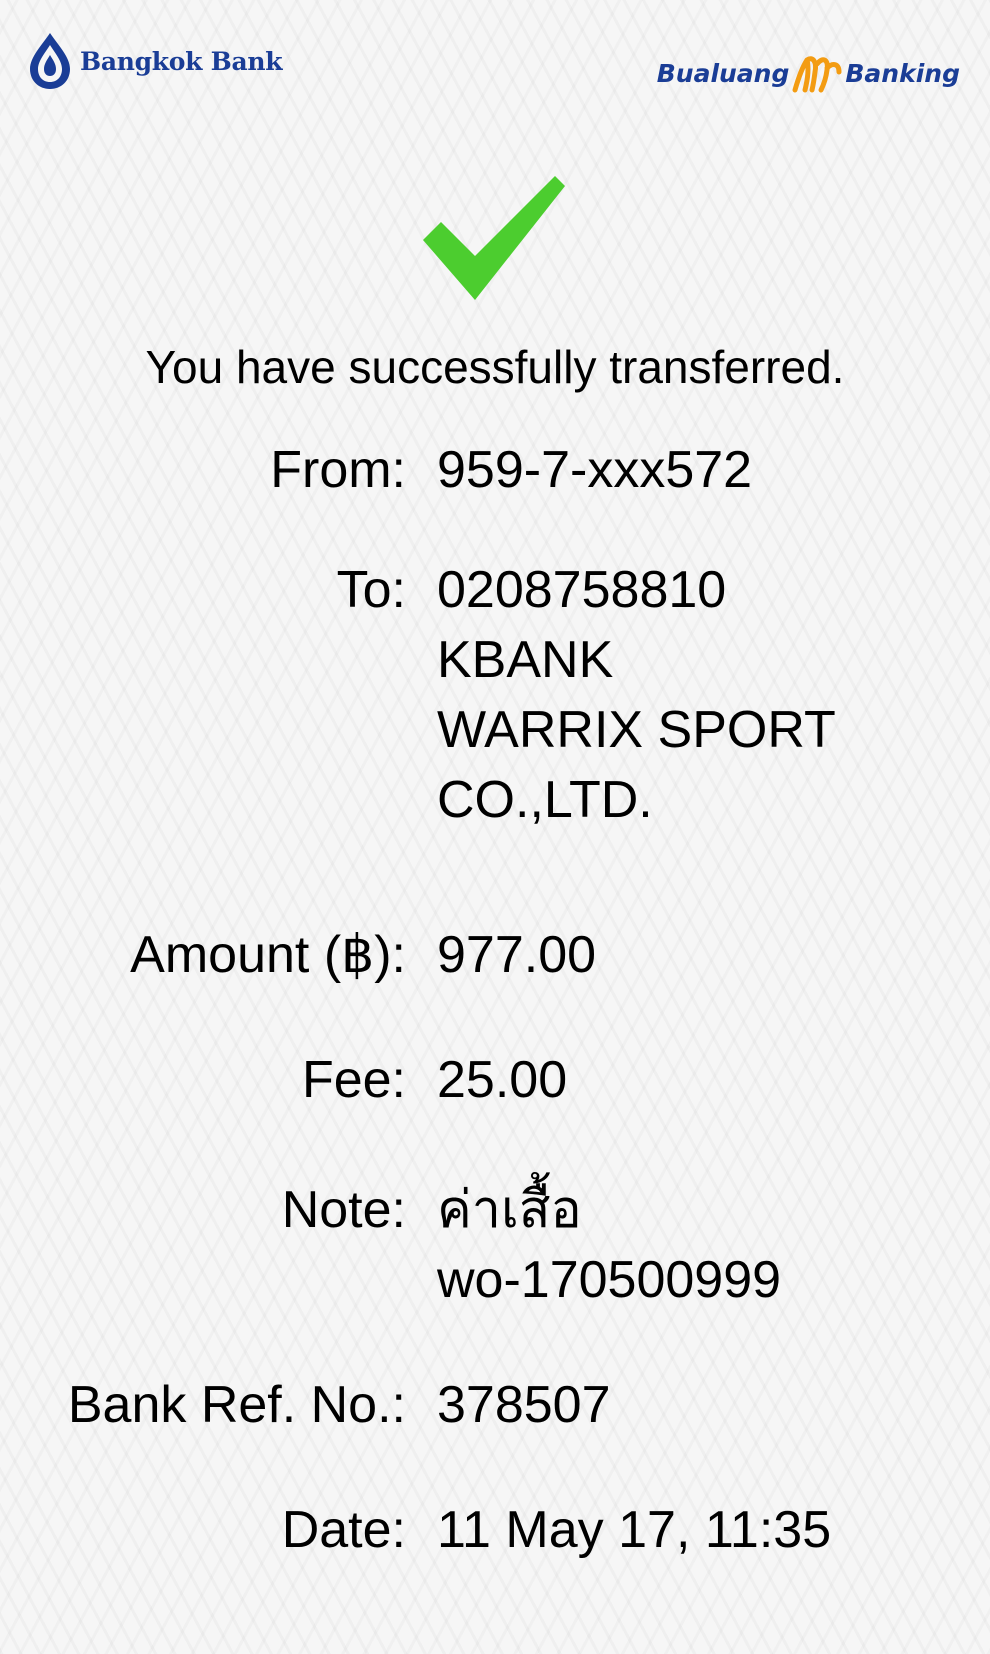  What do you see at coordinates (495, 367) in the screenshot?
I see `success-message: You have successfully transferred.` at bounding box center [495, 367].